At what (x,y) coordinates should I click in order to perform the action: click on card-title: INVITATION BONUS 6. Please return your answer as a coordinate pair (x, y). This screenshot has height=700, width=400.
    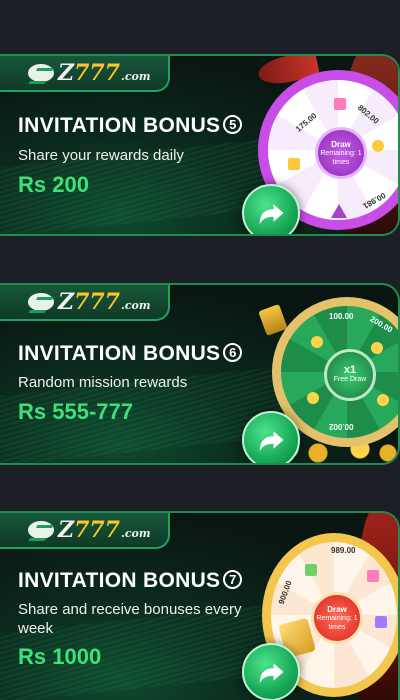
    Looking at the image, I should click on (130, 354).